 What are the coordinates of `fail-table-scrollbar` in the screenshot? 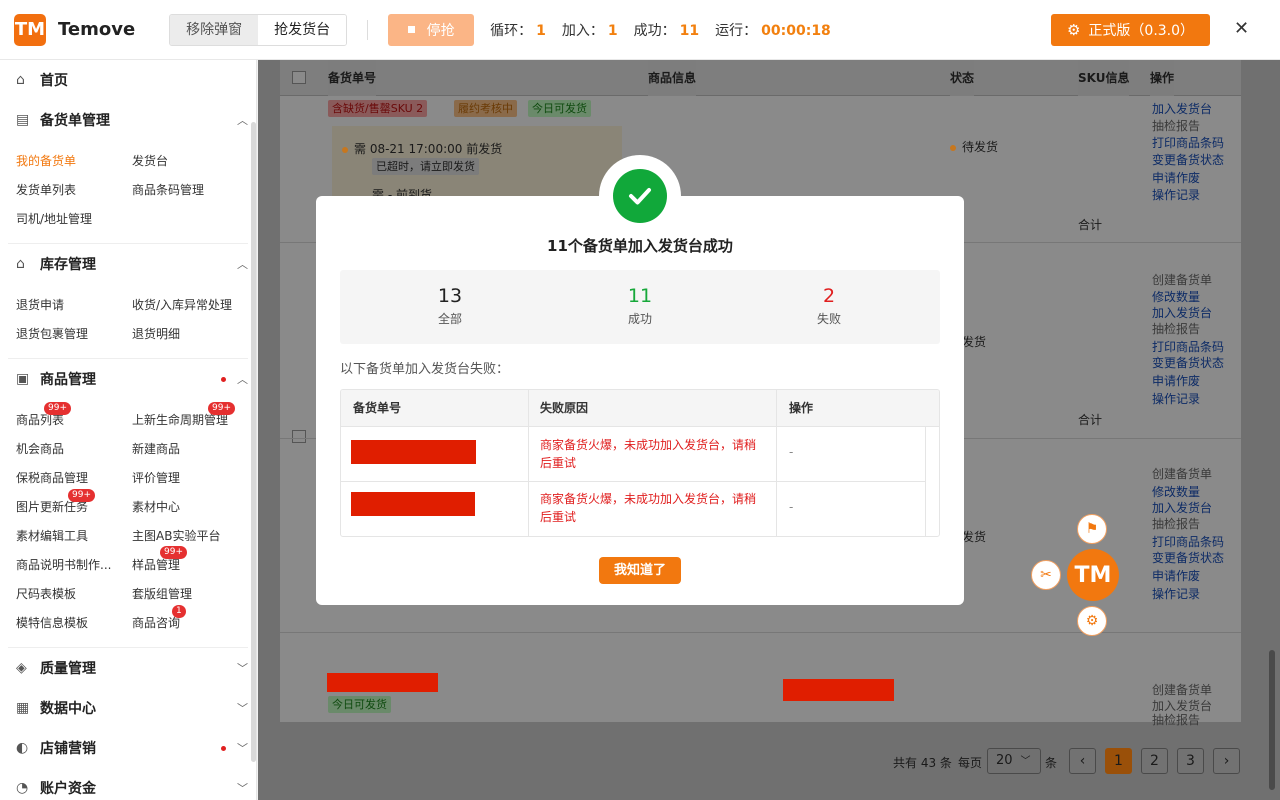 It's located at (925, 482).